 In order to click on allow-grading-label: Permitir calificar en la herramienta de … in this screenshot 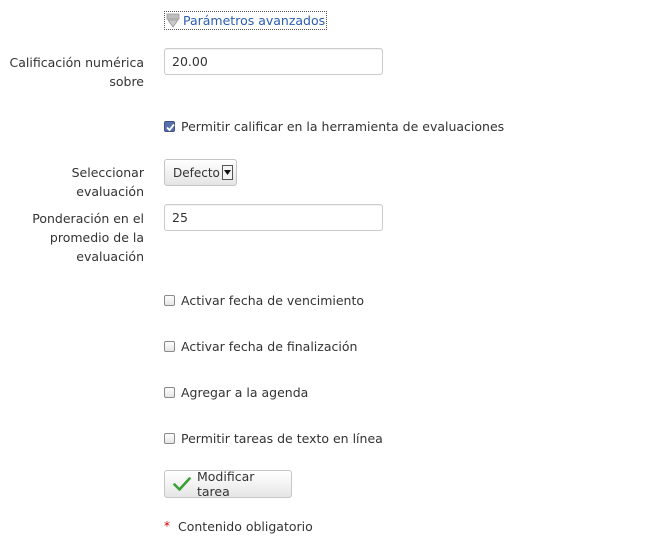, I will do `click(343, 126)`.